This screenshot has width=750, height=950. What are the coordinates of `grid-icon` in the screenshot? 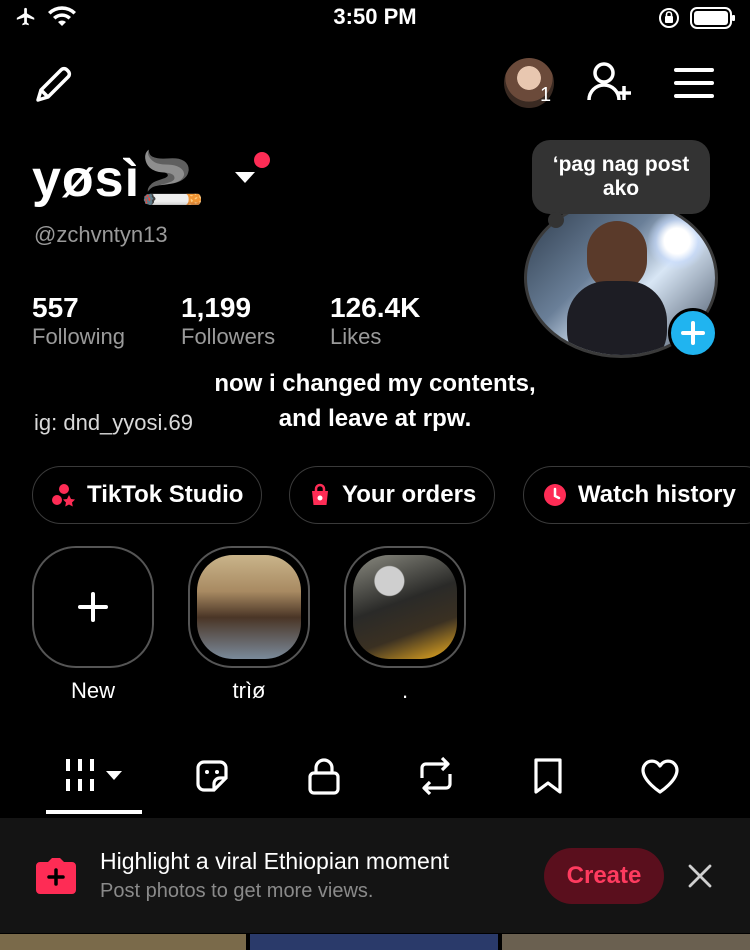 It's located at (94, 775).